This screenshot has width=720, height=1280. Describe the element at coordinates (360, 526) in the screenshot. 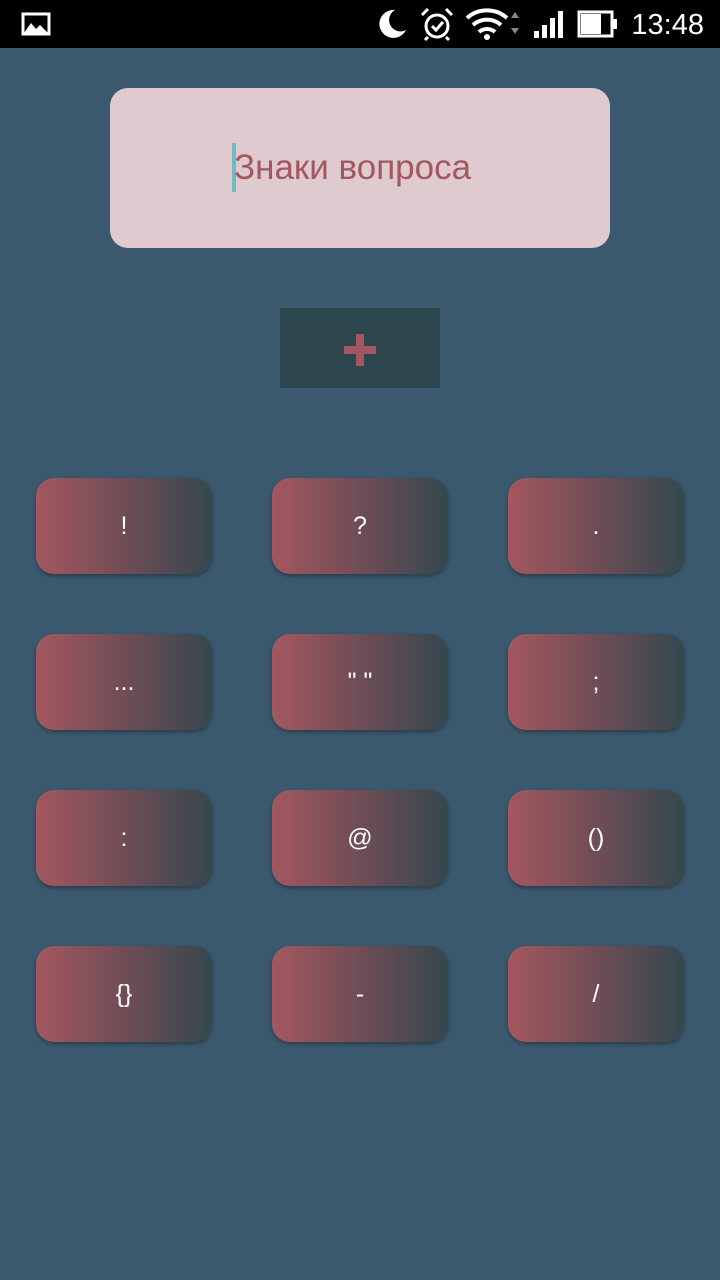

I see `key-question: ?` at that location.